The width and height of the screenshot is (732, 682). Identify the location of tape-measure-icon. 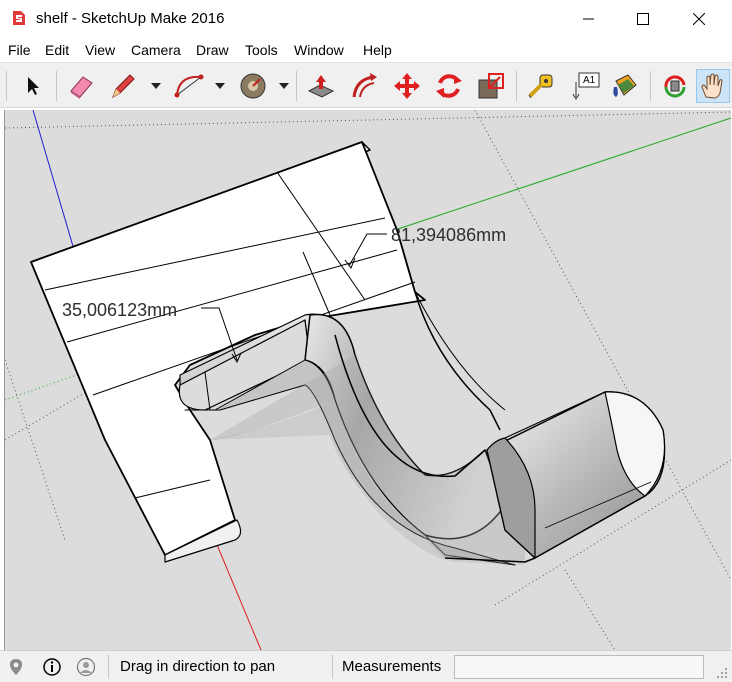
(540, 86).